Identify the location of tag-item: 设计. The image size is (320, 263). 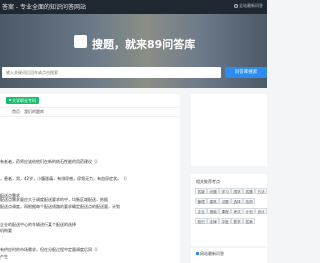
(261, 211).